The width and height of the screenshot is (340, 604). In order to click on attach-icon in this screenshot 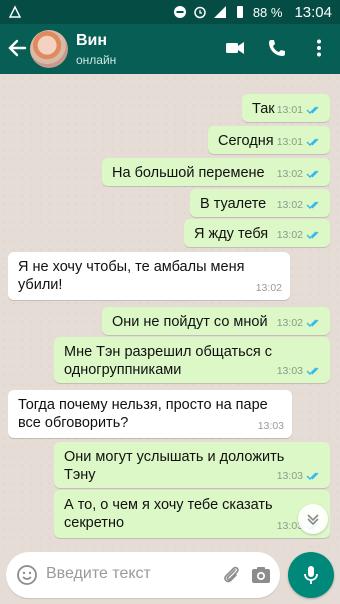, I will do `click(231, 575)`.